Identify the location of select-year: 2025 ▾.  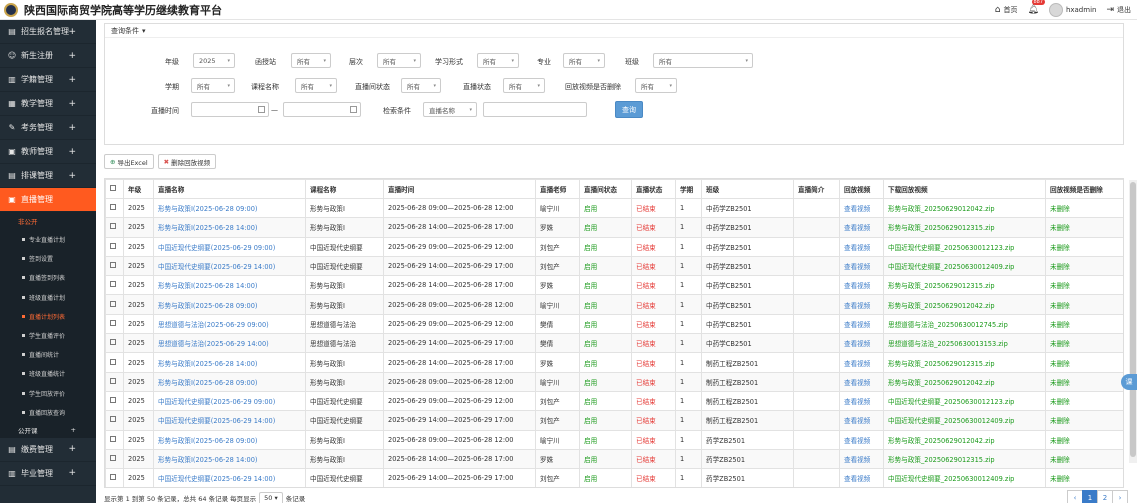
(214, 60).